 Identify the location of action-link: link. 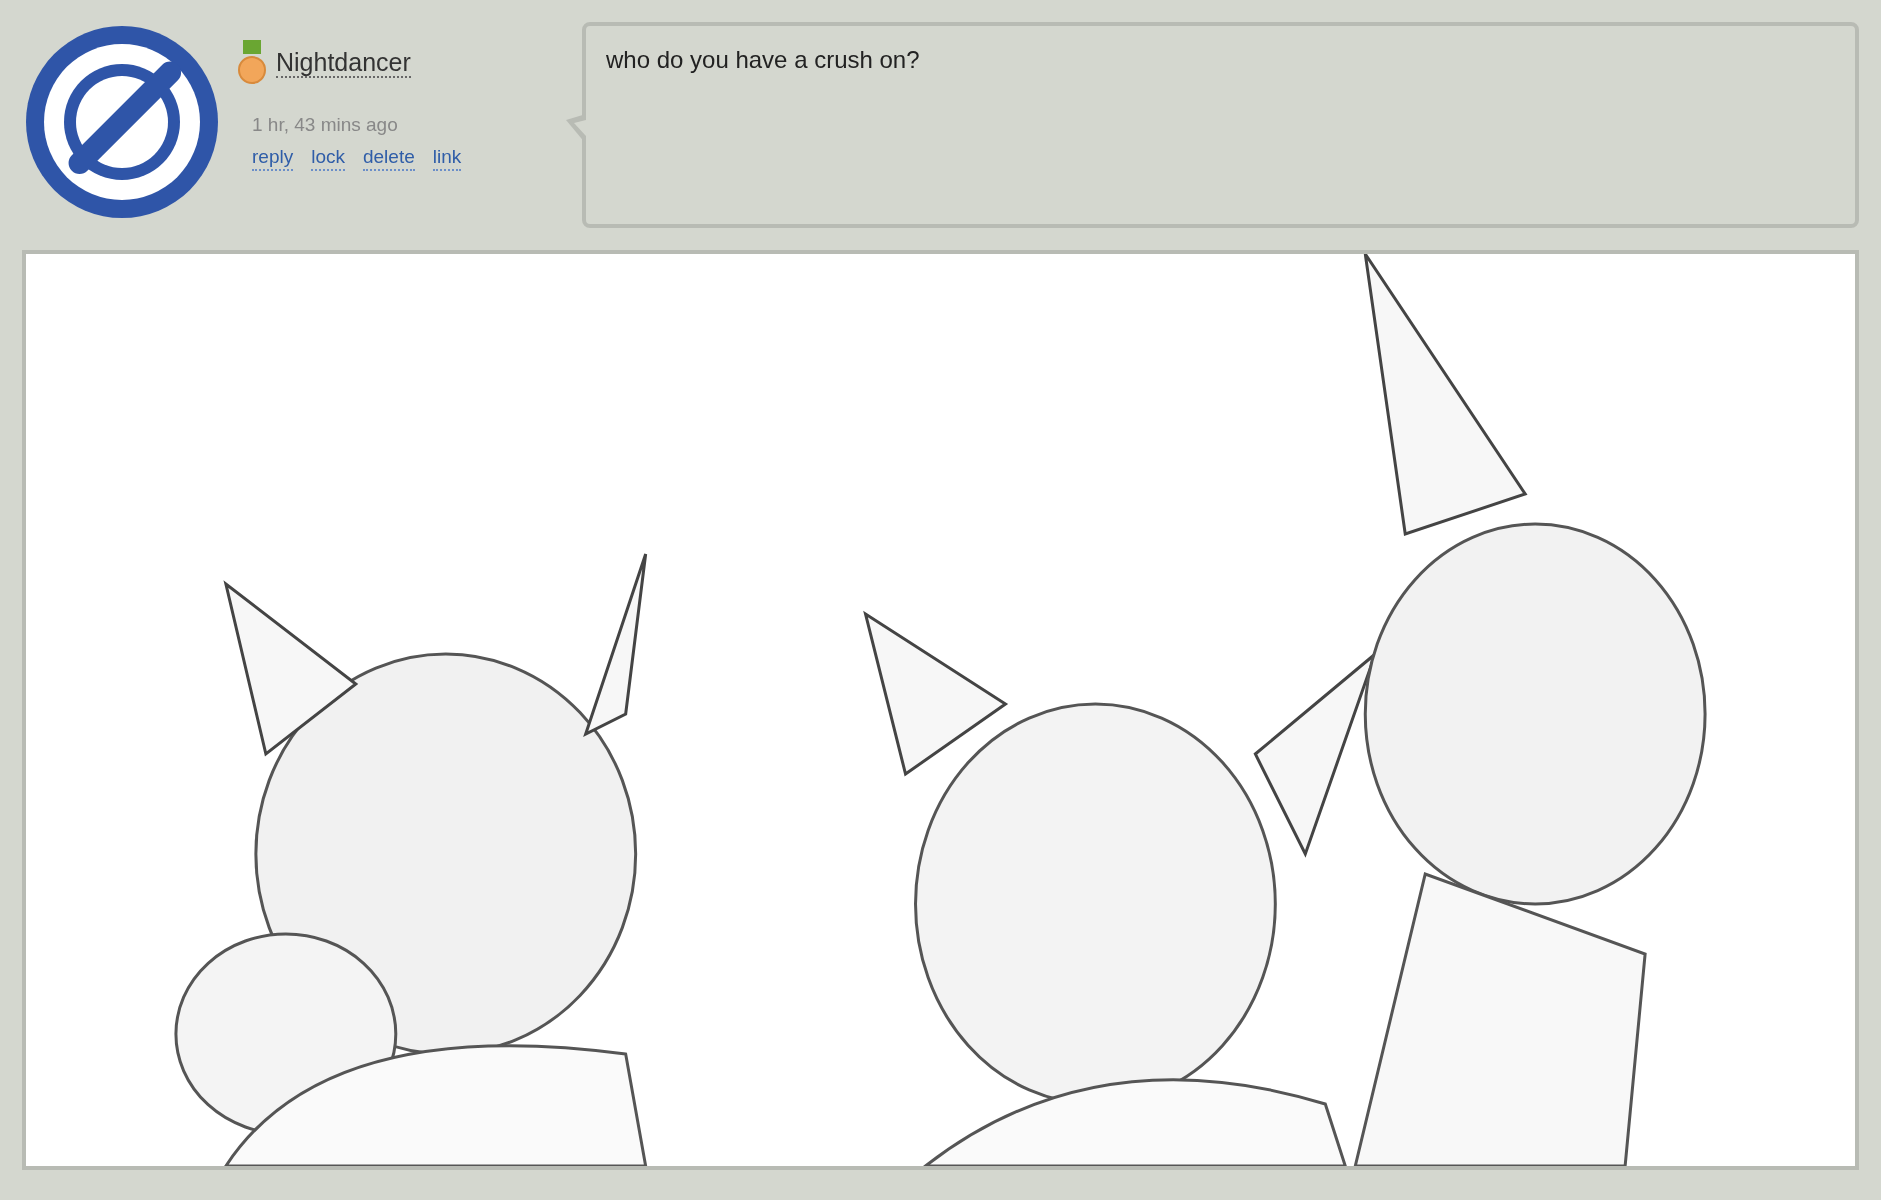
(447, 158).